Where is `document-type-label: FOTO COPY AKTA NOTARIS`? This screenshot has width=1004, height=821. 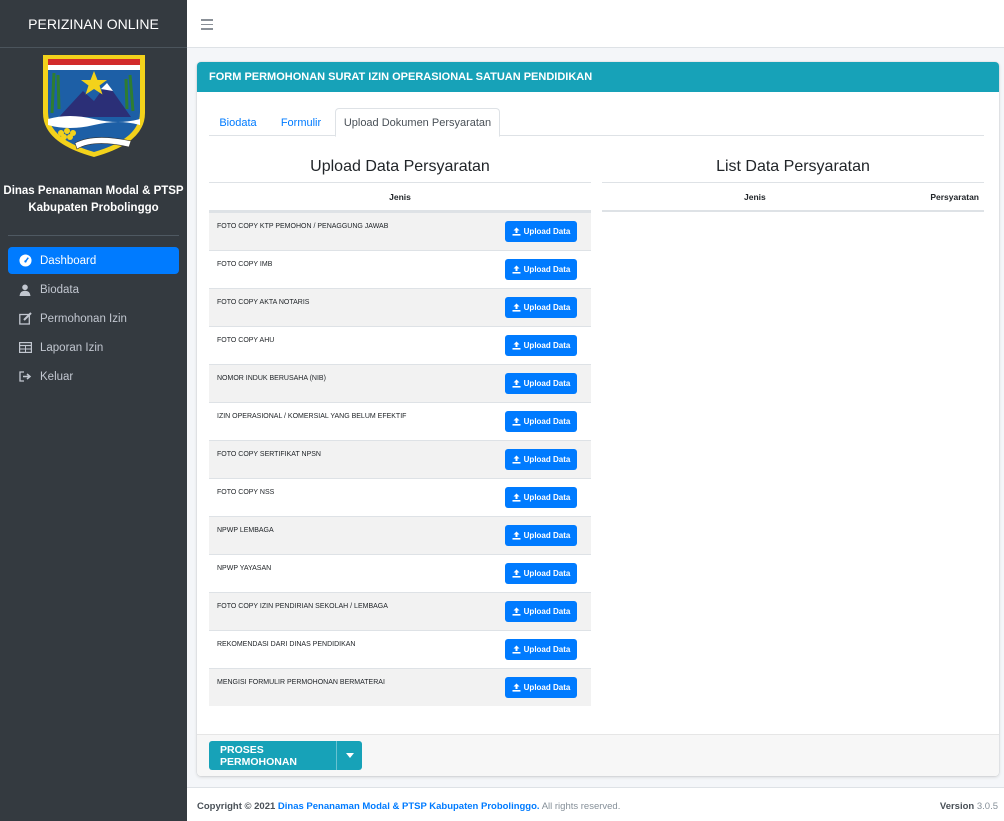
document-type-label: FOTO COPY AKTA NOTARIS is located at coordinates (263, 302).